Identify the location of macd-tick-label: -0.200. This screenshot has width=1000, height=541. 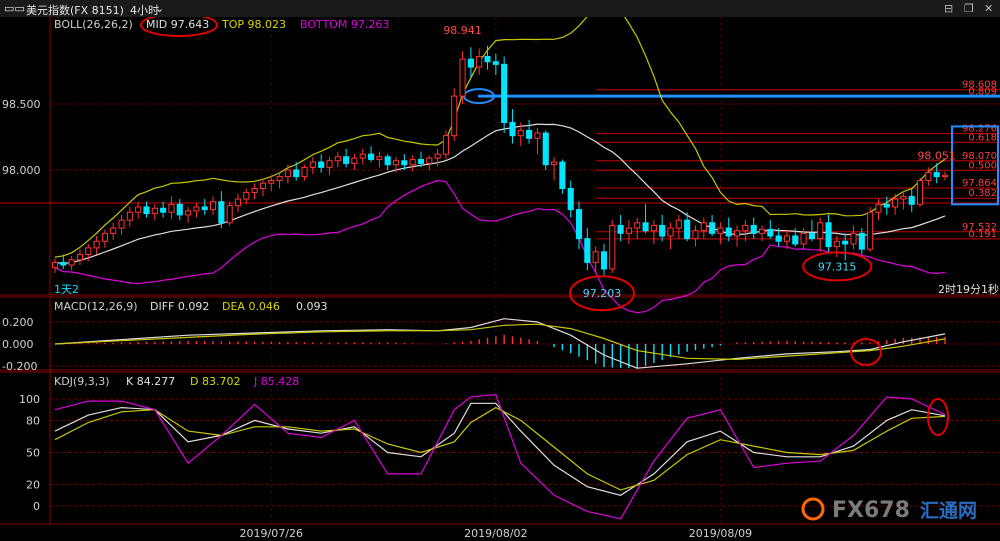
(19, 366).